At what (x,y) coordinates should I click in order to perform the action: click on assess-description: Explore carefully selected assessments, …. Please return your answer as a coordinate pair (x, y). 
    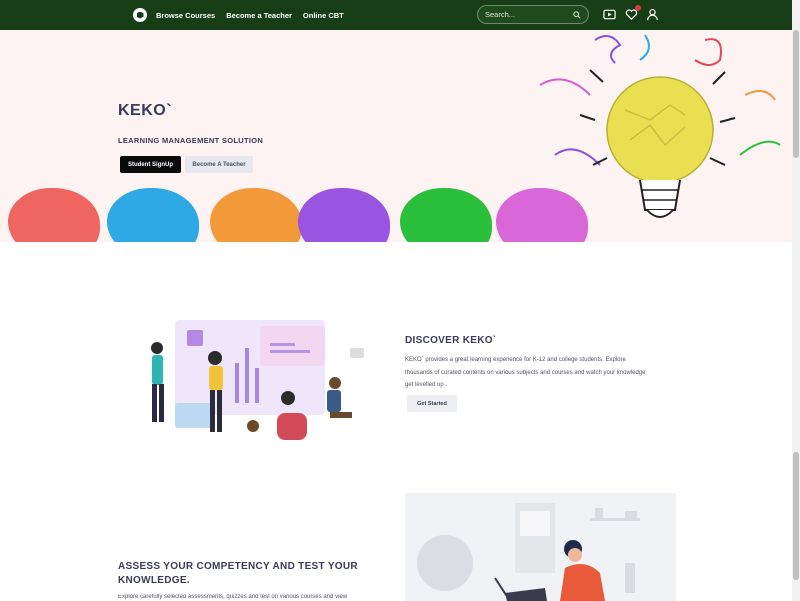
    Looking at the image, I should click on (233, 597).